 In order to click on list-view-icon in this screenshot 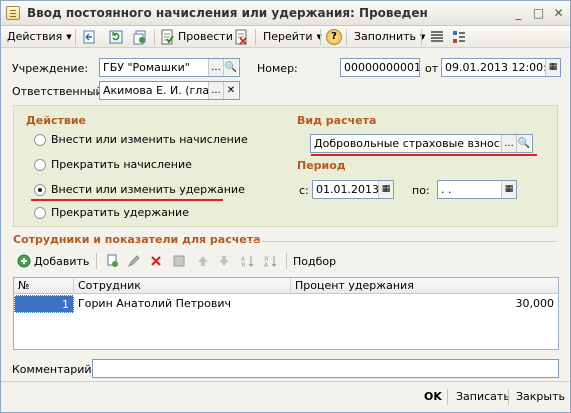, I will do `click(437, 37)`.